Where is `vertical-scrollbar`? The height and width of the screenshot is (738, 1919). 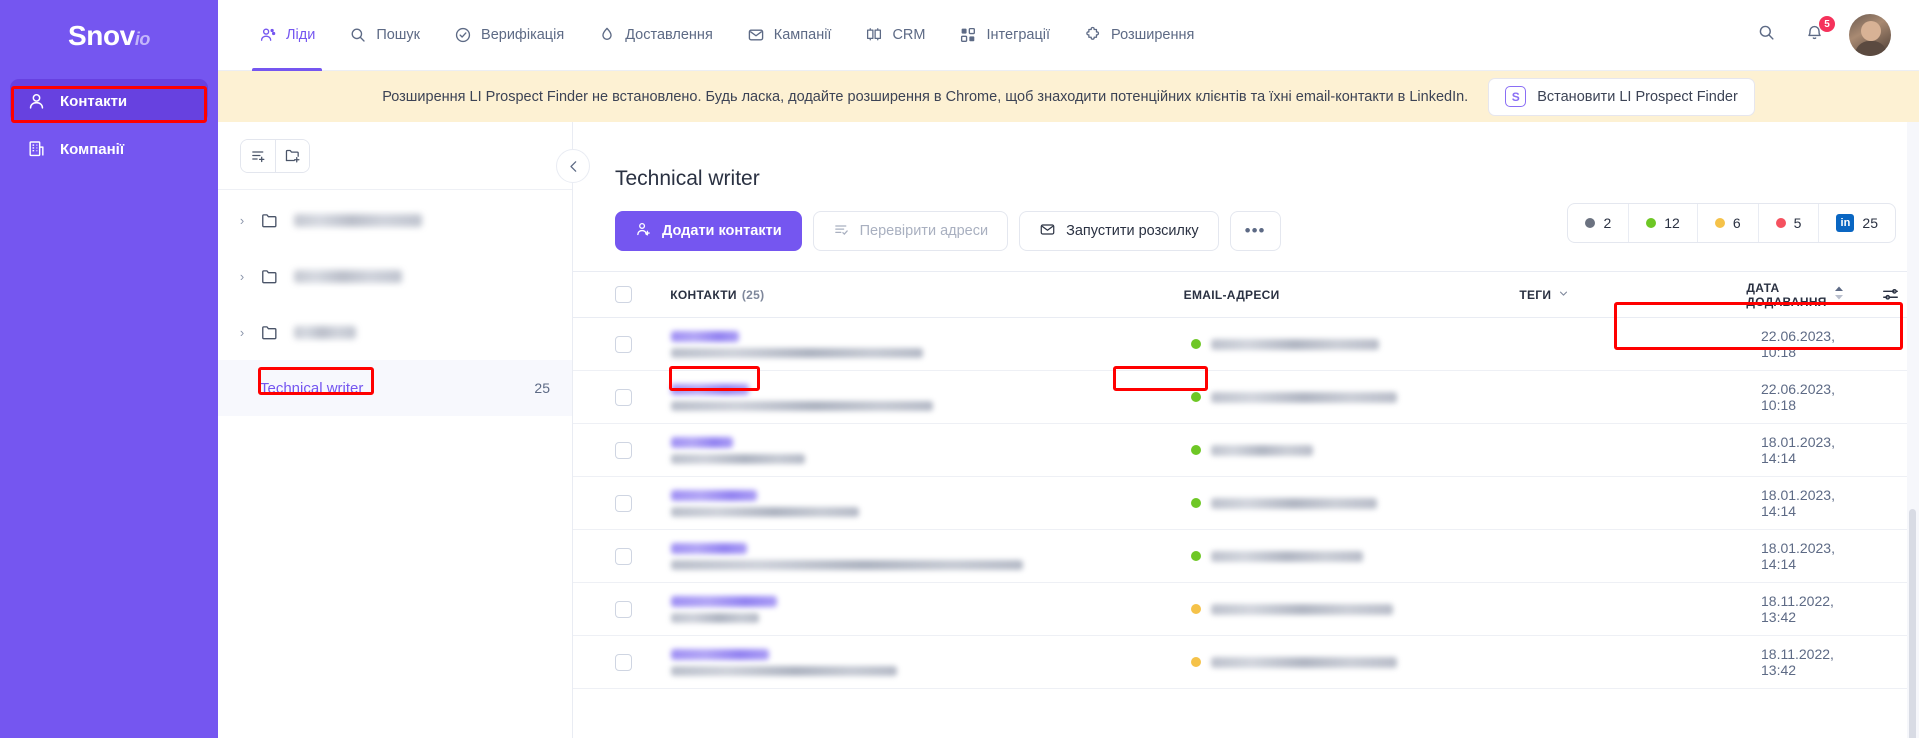 vertical-scrollbar is located at coordinates (1912, 623).